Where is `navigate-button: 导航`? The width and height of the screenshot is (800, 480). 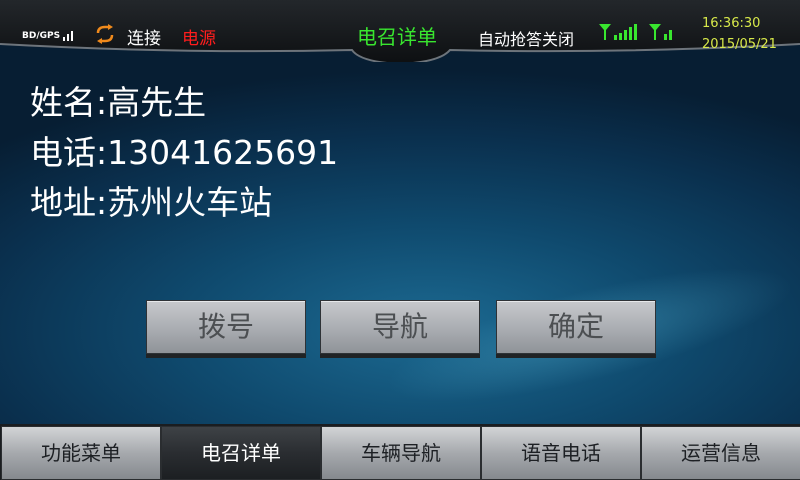 navigate-button: 导航 is located at coordinates (400, 327).